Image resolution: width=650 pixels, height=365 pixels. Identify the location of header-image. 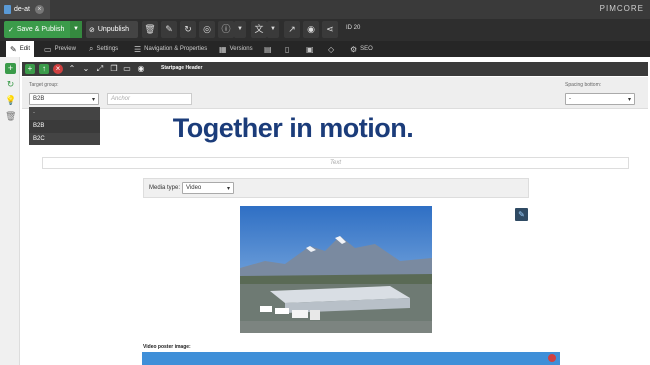
(336, 269).